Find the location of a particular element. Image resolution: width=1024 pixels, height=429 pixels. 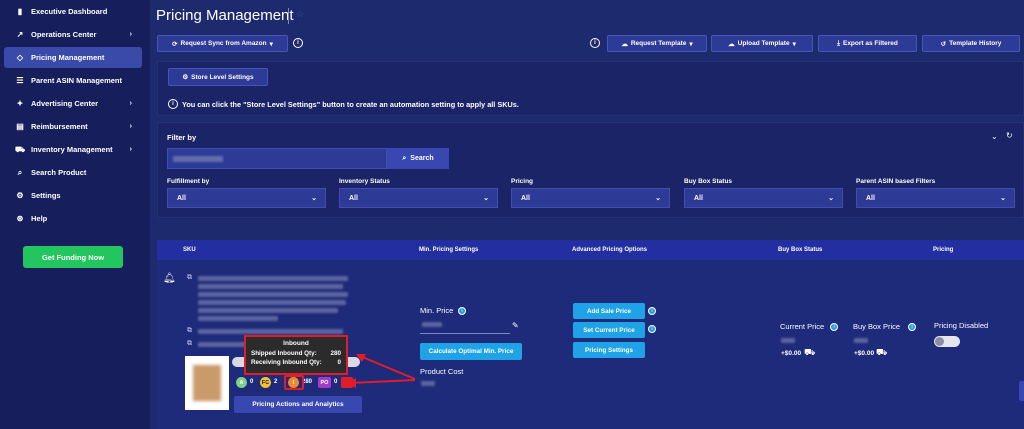

pricing-settings-button: Pricing Settings is located at coordinates (609, 350).